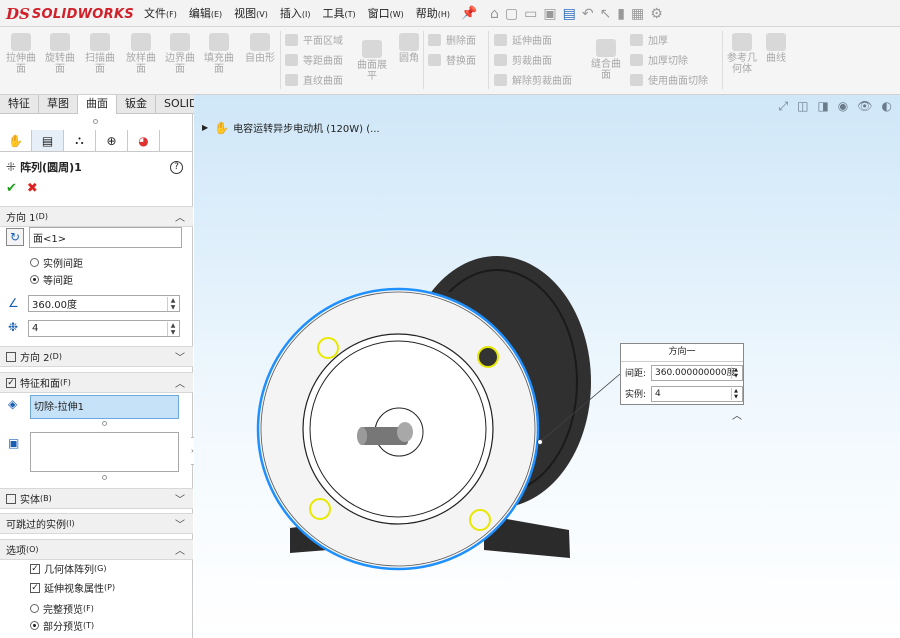 This screenshot has height=638, width=900. Describe the element at coordinates (180, 54) in the screenshot. I see `boundary-surface-button: 边界曲面` at that location.